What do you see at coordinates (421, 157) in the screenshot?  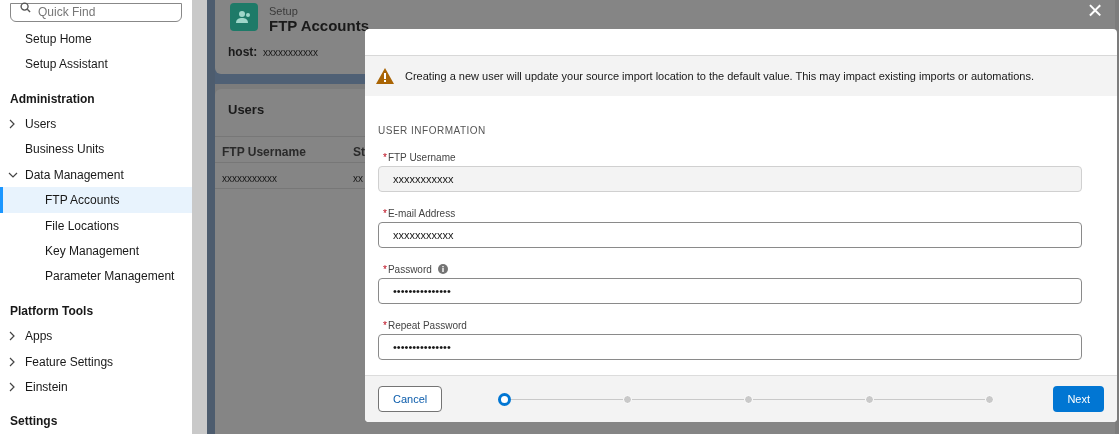 I see `field-label: FTP Username` at bounding box center [421, 157].